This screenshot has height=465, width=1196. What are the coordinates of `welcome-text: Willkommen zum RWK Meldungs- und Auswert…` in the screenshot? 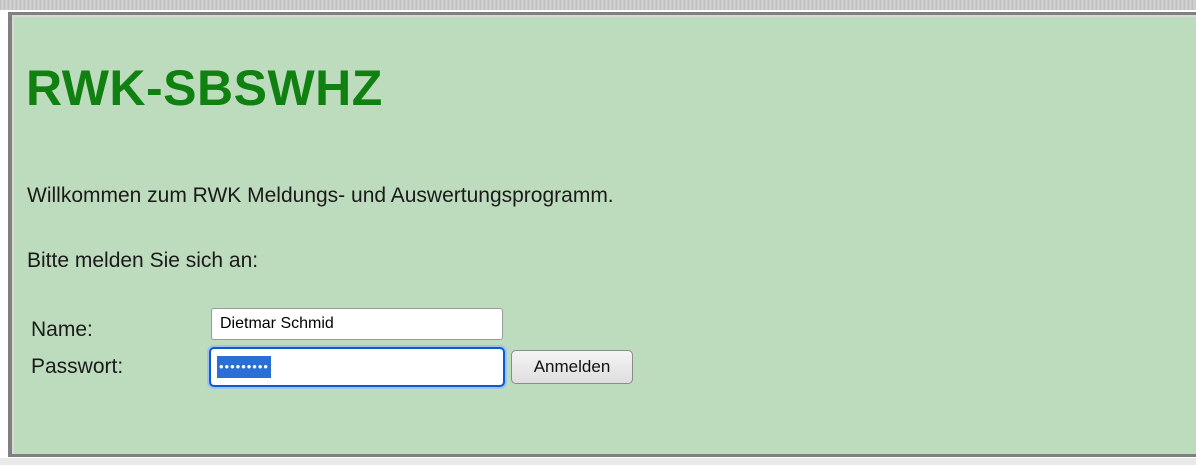 It's located at (320, 195).